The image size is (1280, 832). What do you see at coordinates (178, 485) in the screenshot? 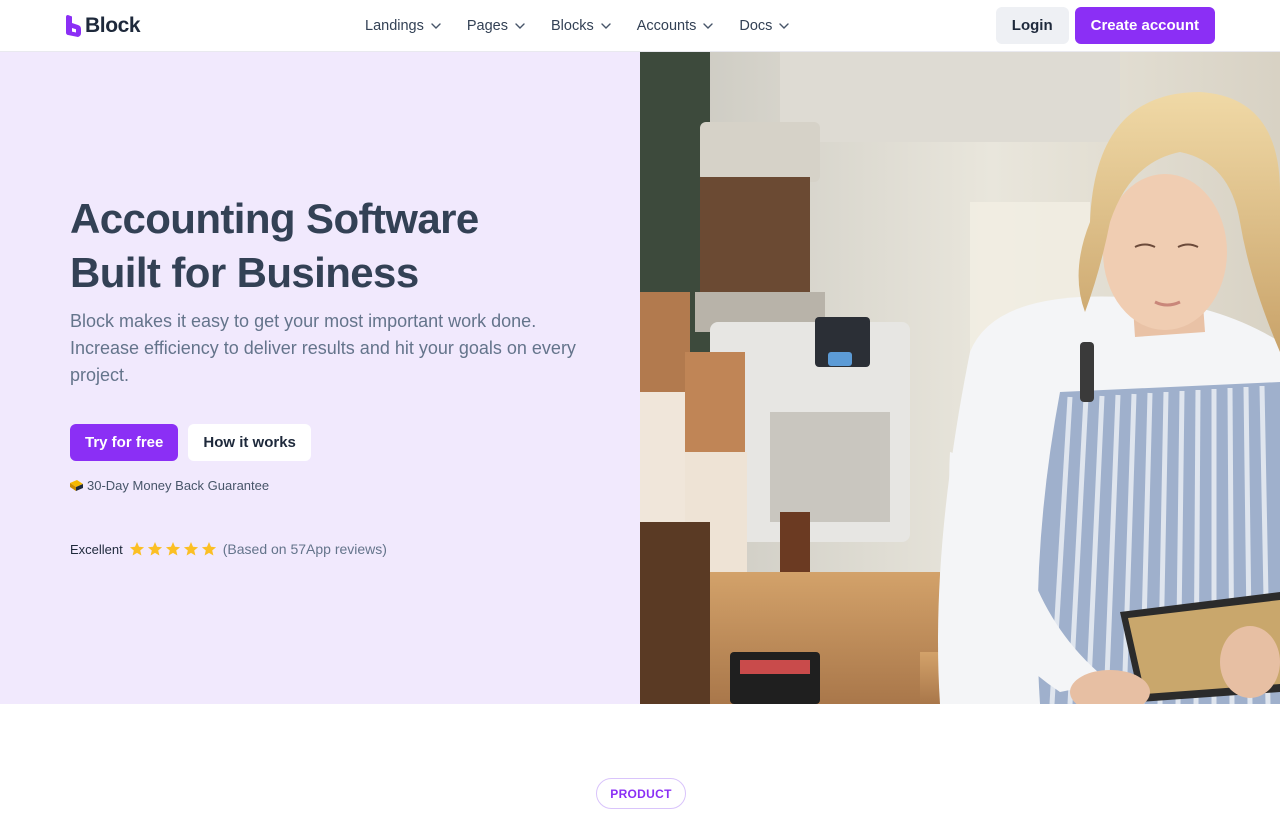
I see `guarantee-text: 30-Day Money Back Guarantee` at bounding box center [178, 485].